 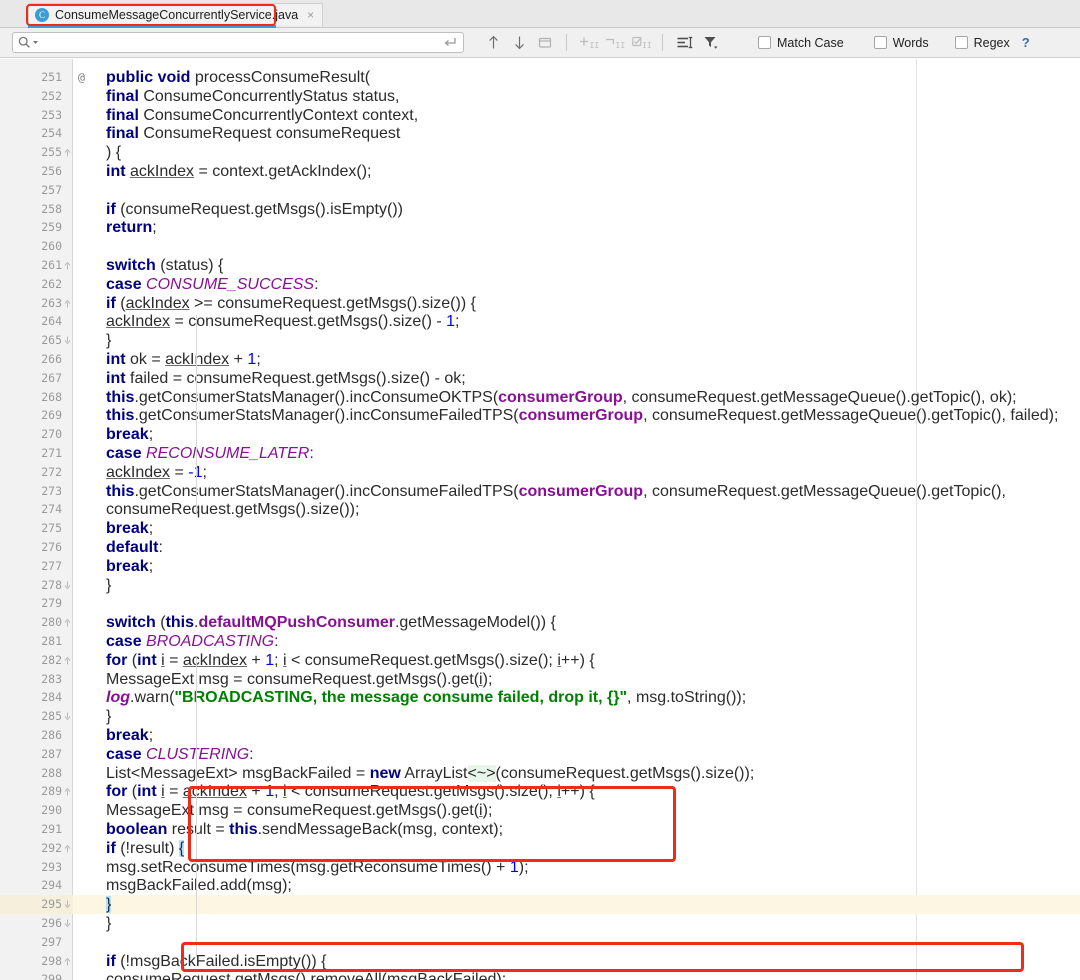 What do you see at coordinates (51, 114) in the screenshot?
I see `line-number: 253` at bounding box center [51, 114].